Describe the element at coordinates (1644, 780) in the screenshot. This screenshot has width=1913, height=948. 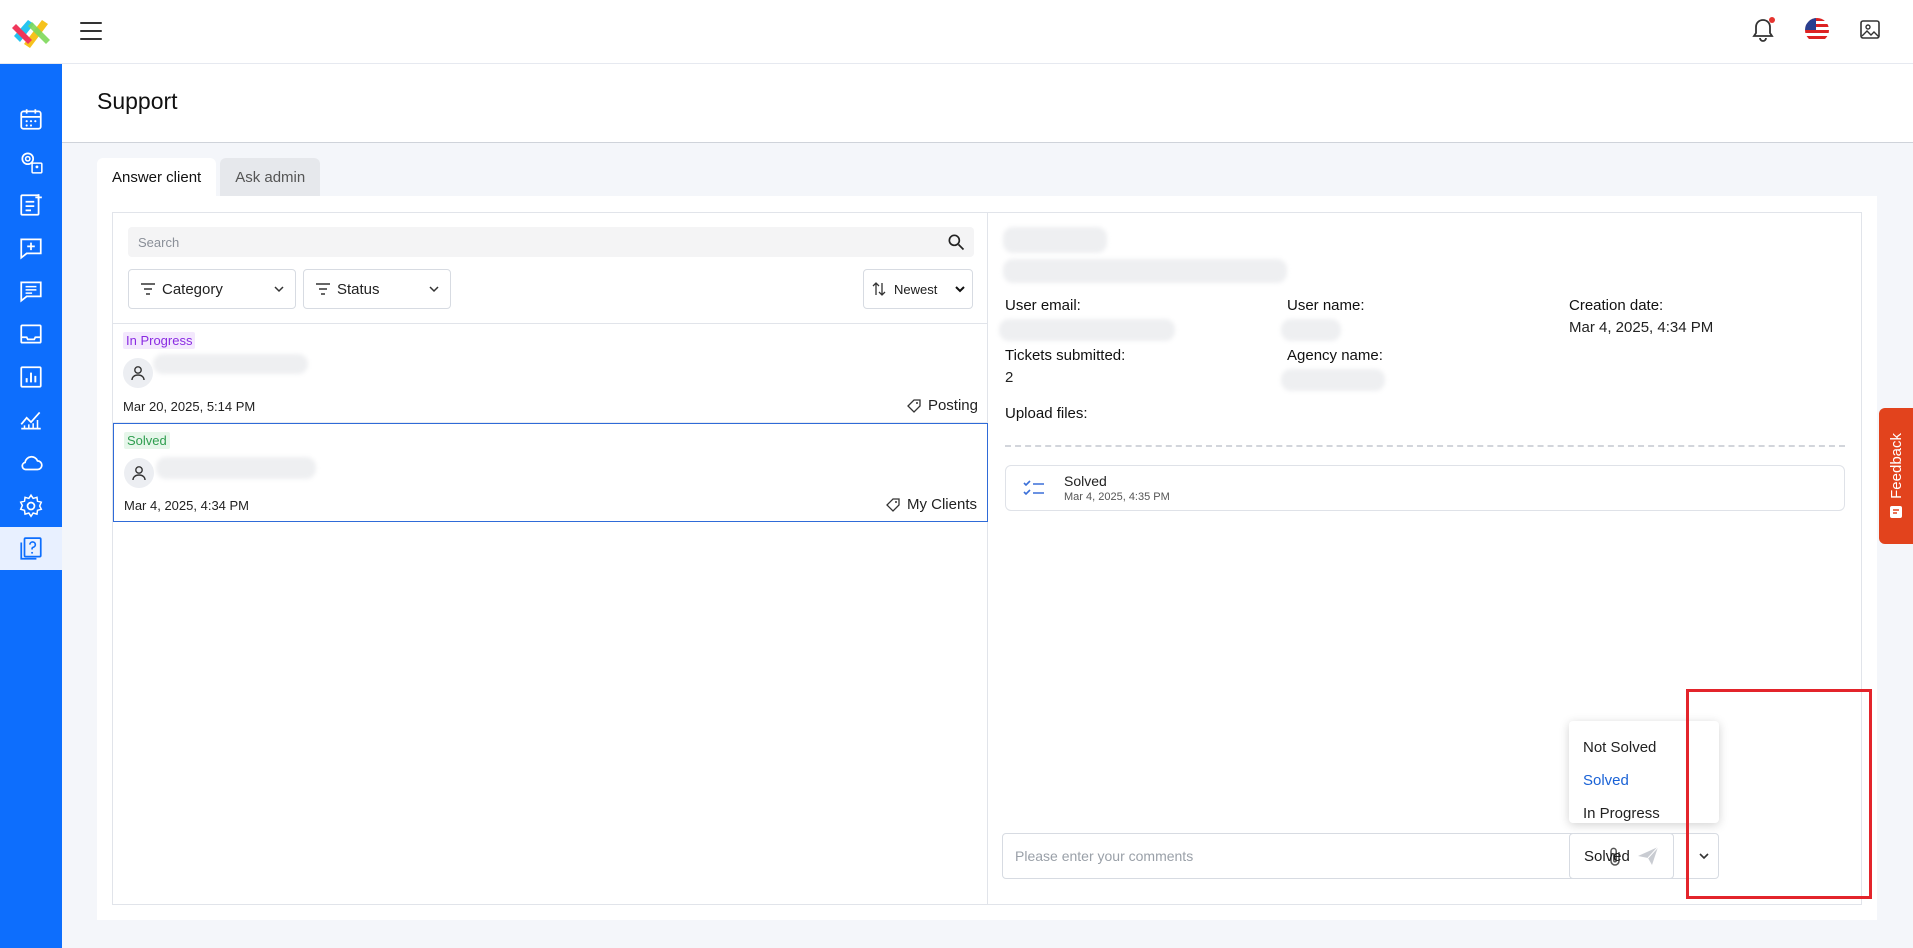
I see `status-option-solved: Solved` at that location.